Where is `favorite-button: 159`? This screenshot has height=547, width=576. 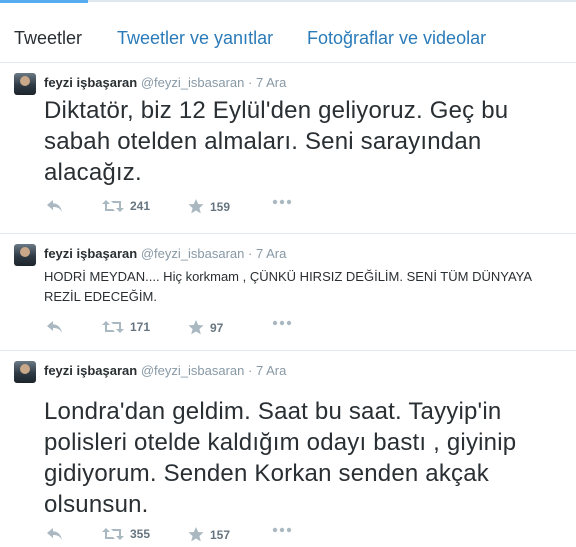
favorite-button: 159 is located at coordinates (209, 206).